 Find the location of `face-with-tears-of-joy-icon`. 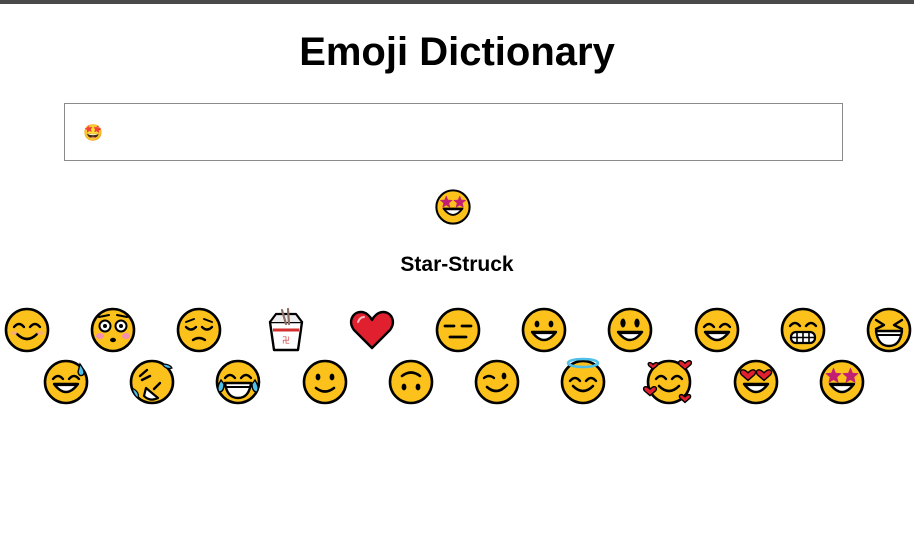

face-with-tears-of-joy-icon is located at coordinates (238, 382).